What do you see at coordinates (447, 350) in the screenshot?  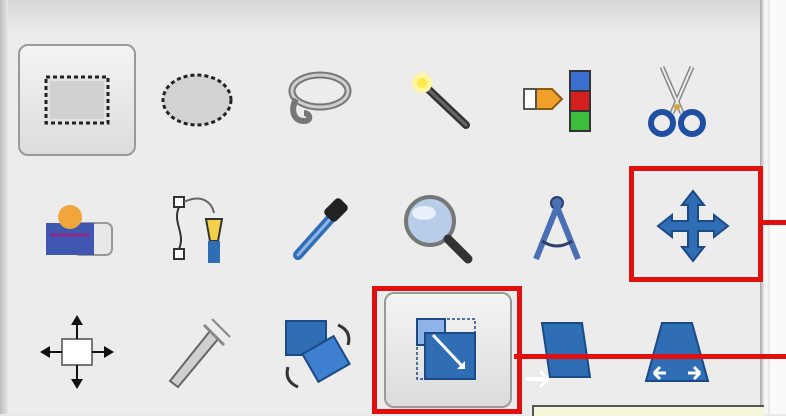 I see `scale-tool-highlight-box` at bounding box center [447, 350].